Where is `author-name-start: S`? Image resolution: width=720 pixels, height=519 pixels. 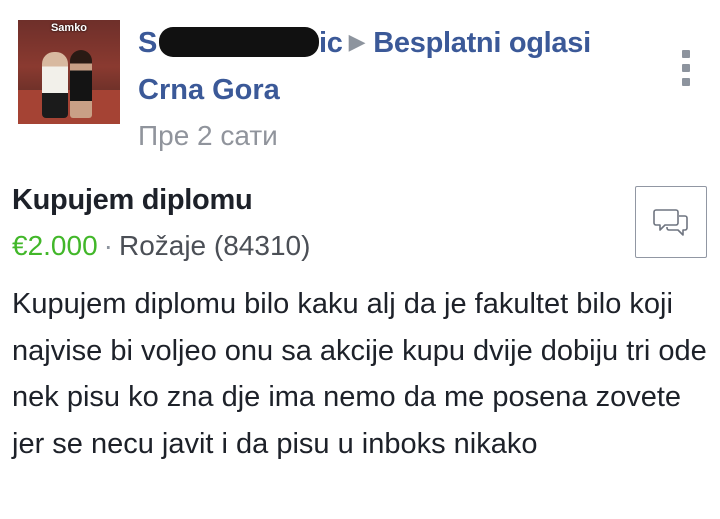
author-name-start: S is located at coordinates (147, 43).